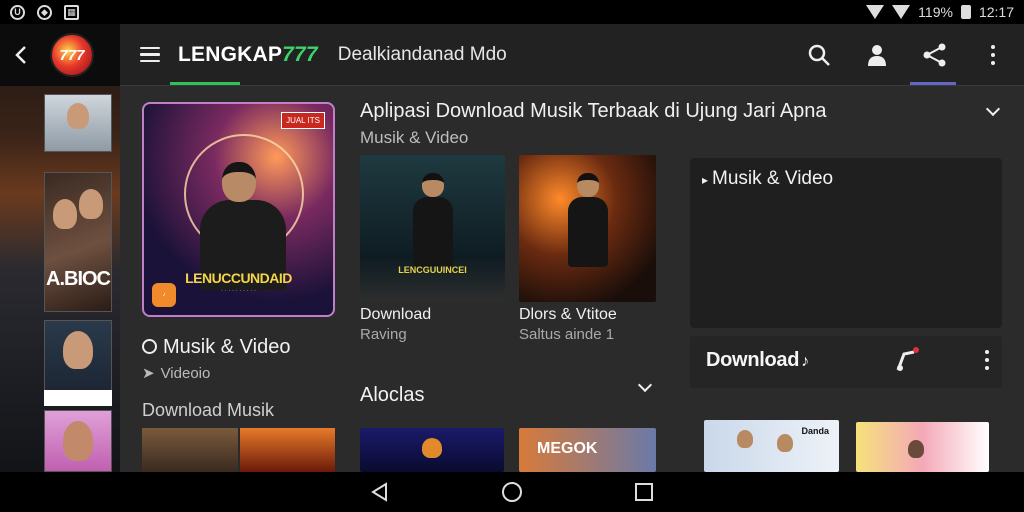 The height and width of the screenshot is (512, 1024). I want to click on active-tab-indicator, so click(205, 83).